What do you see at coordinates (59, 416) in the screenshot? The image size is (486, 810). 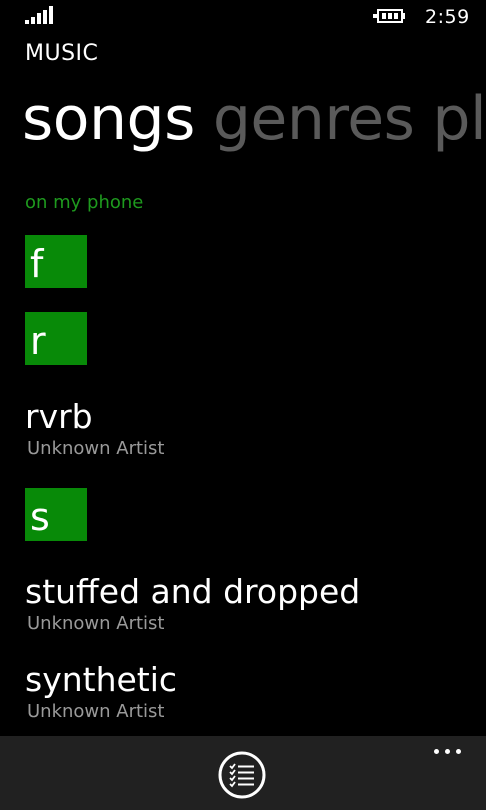 I see `song-title: rvrb` at bounding box center [59, 416].